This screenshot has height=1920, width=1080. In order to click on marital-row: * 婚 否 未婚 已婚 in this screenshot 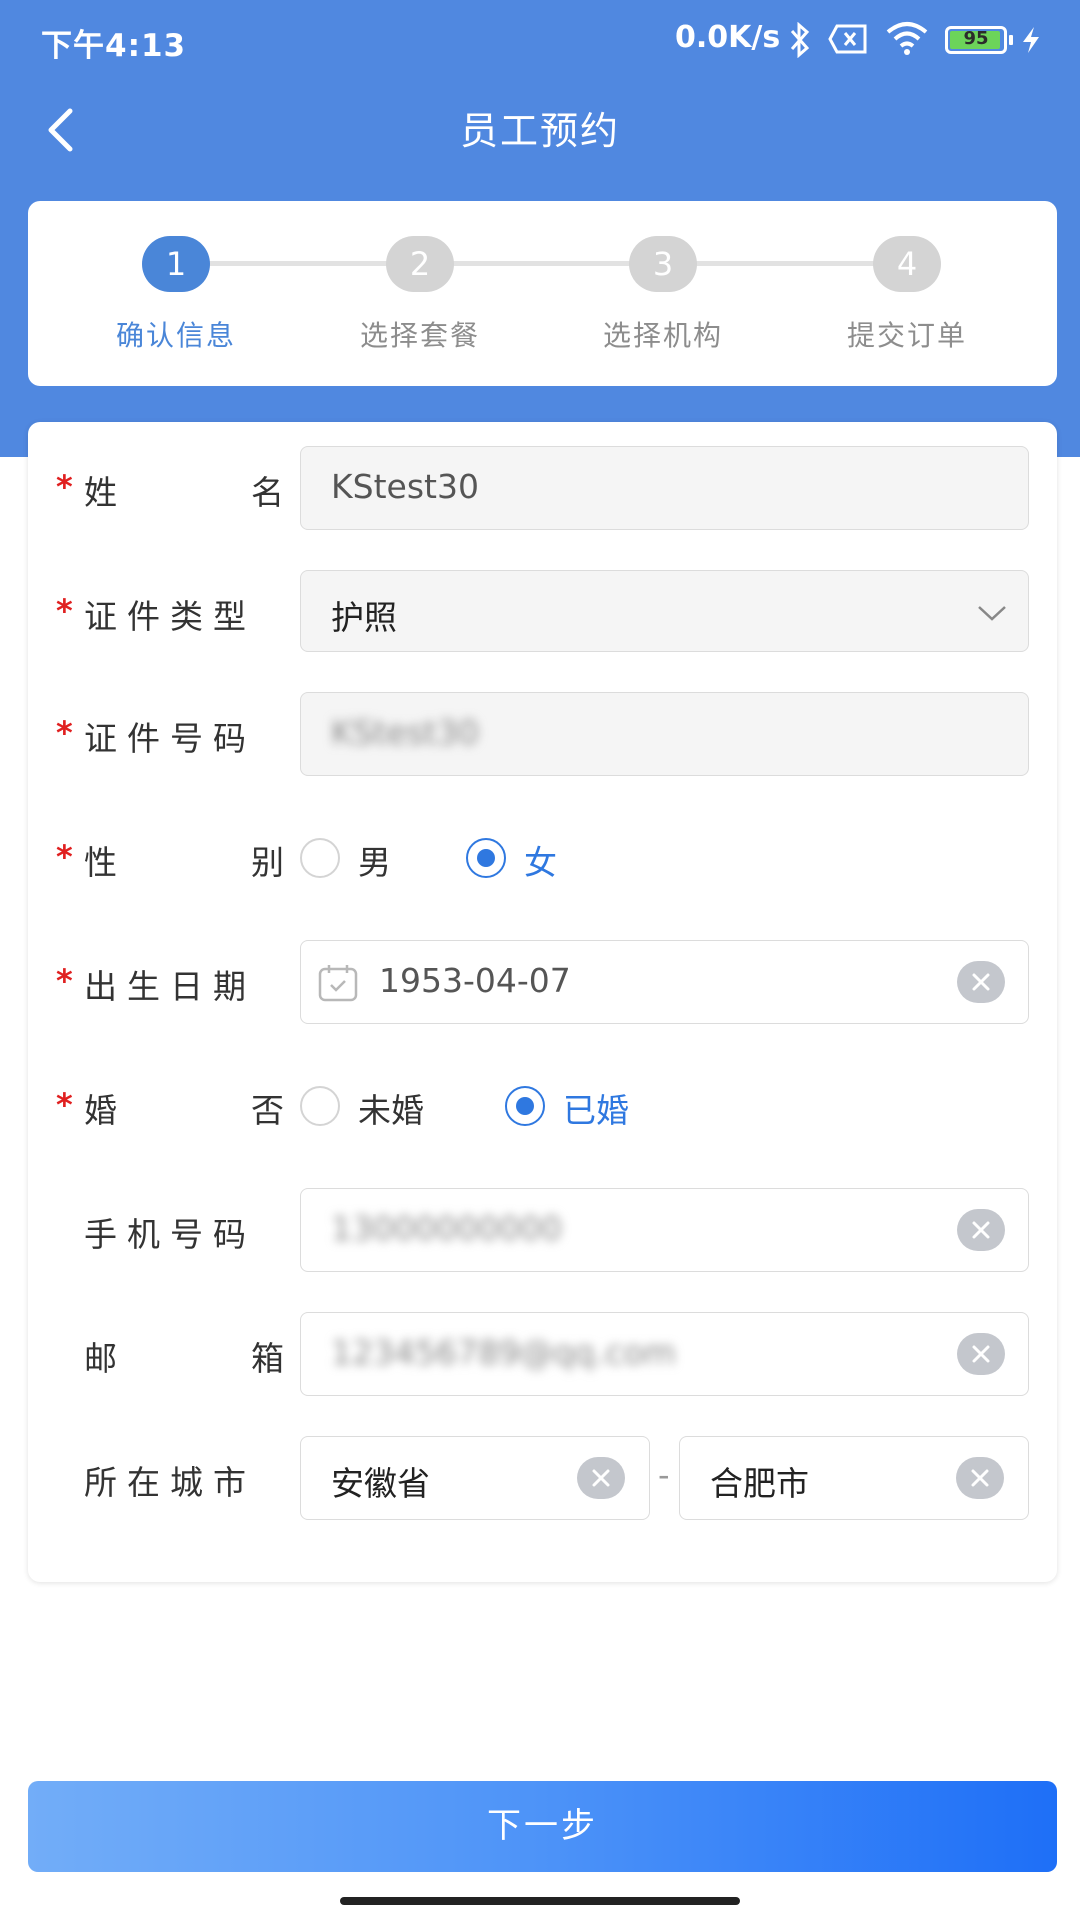, I will do `click(542, 1106)`.